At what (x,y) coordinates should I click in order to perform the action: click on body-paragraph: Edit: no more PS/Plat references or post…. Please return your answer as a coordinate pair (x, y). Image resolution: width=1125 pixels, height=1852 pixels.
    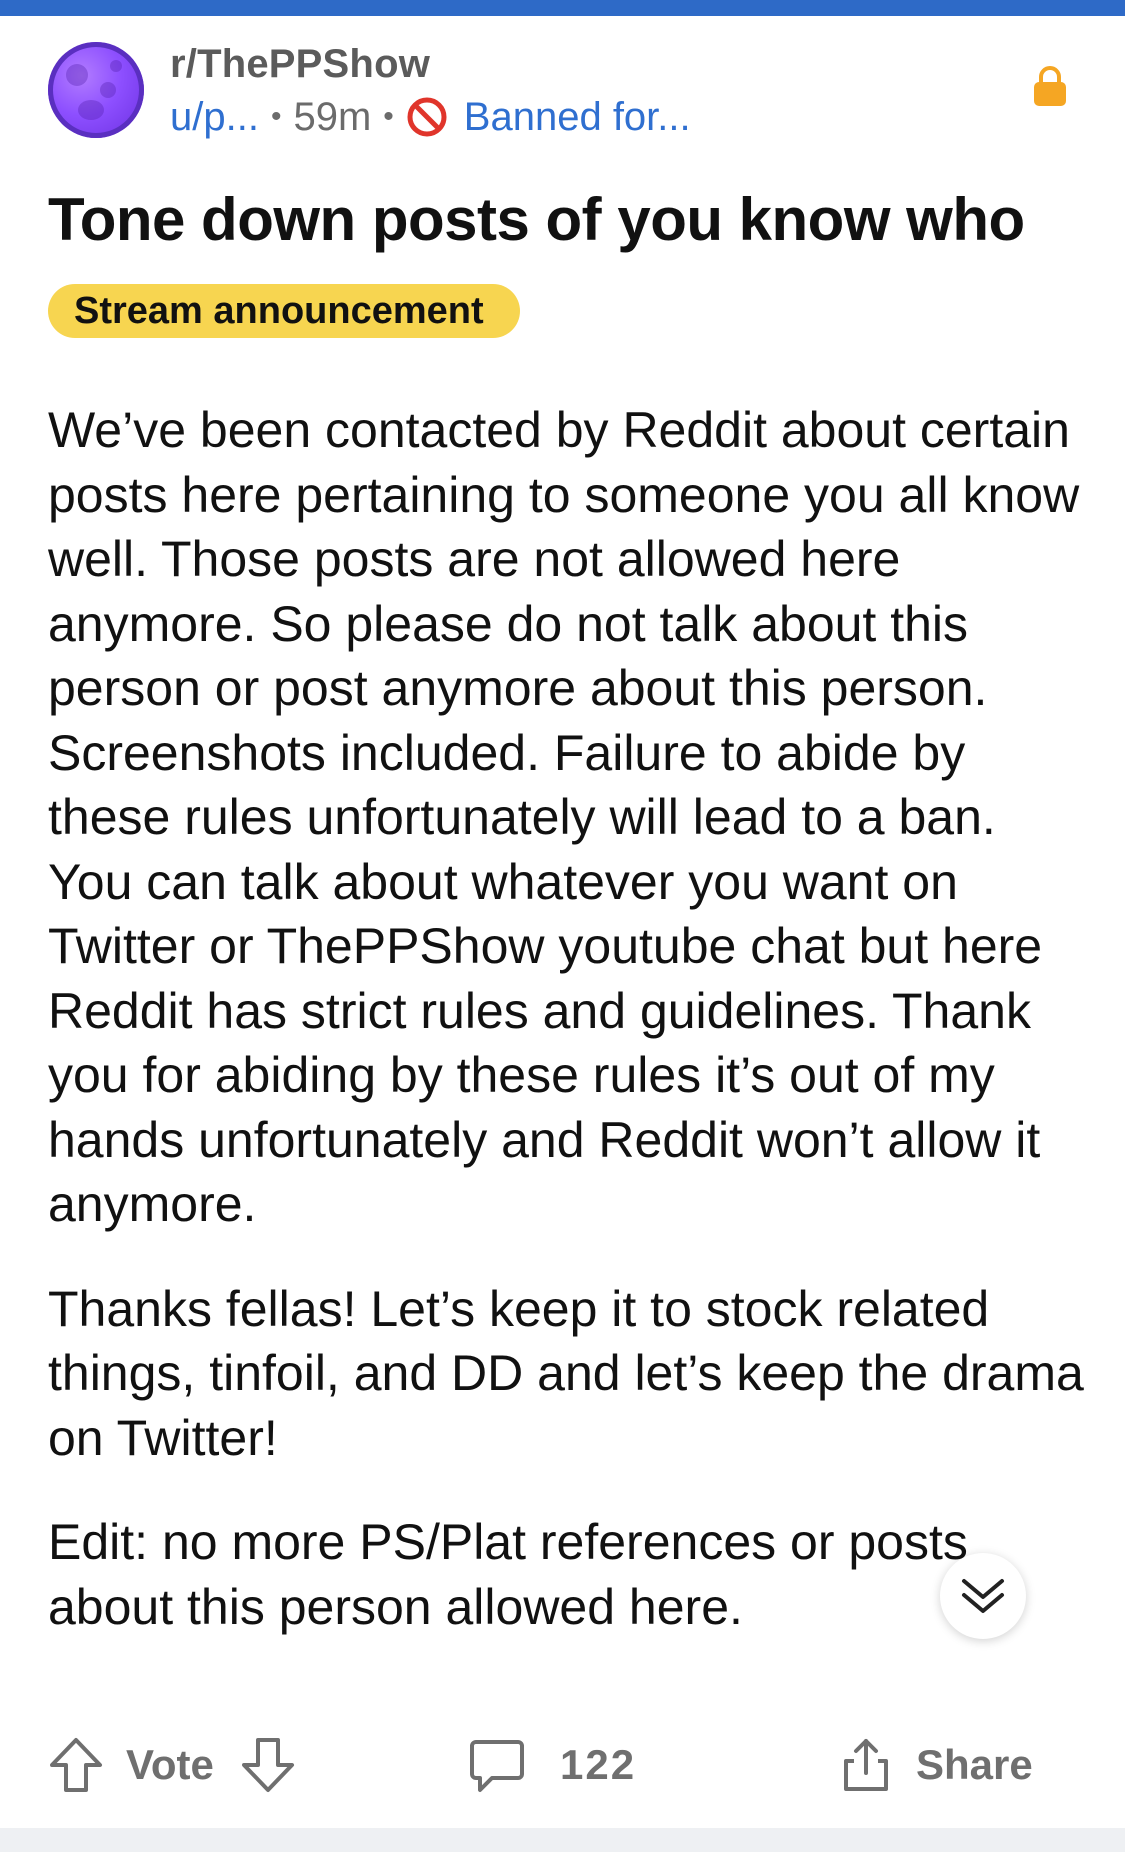
    Looking at the image, I should click on (508, 1574).